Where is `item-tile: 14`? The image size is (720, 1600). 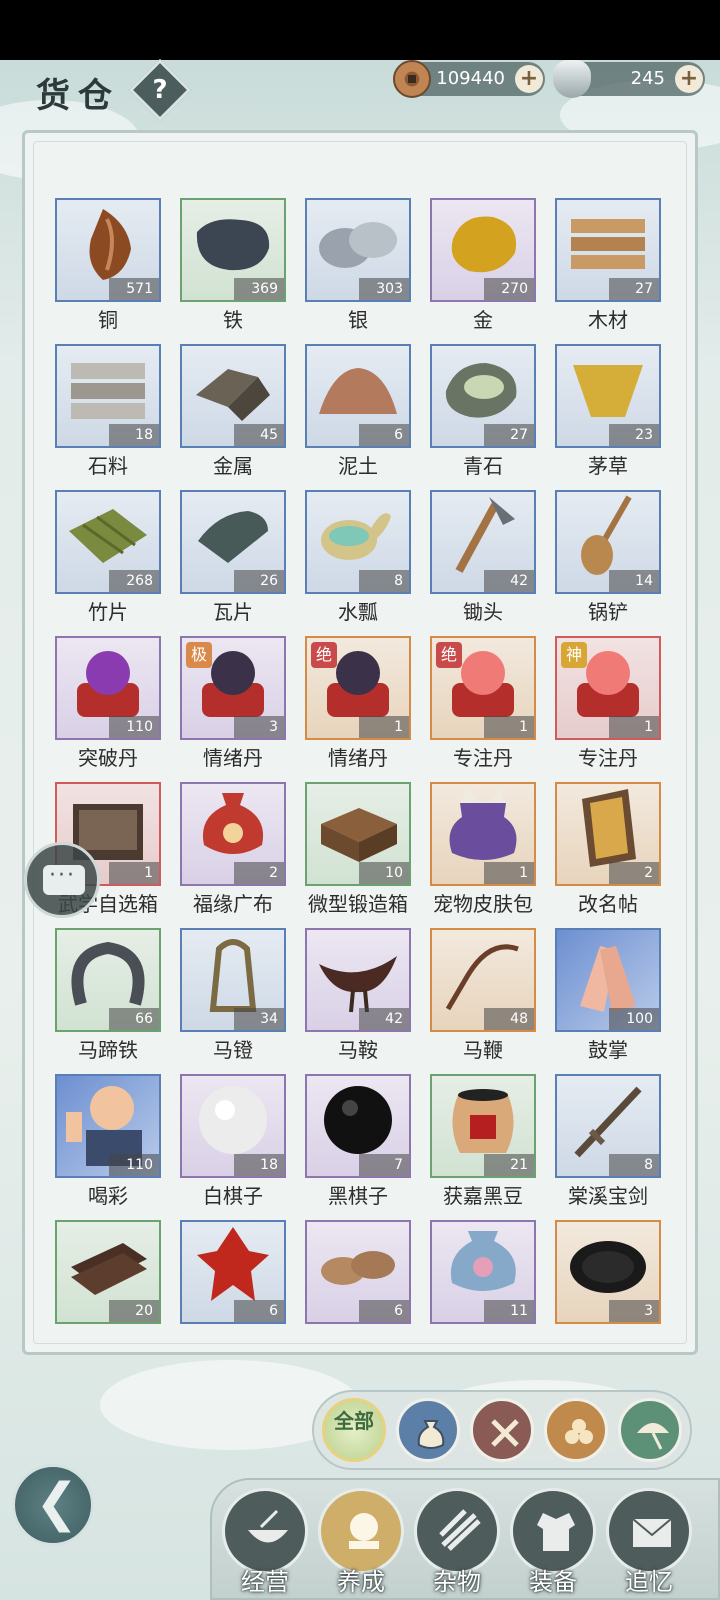 item-tile: 14 is located at coordinates (608, 542).